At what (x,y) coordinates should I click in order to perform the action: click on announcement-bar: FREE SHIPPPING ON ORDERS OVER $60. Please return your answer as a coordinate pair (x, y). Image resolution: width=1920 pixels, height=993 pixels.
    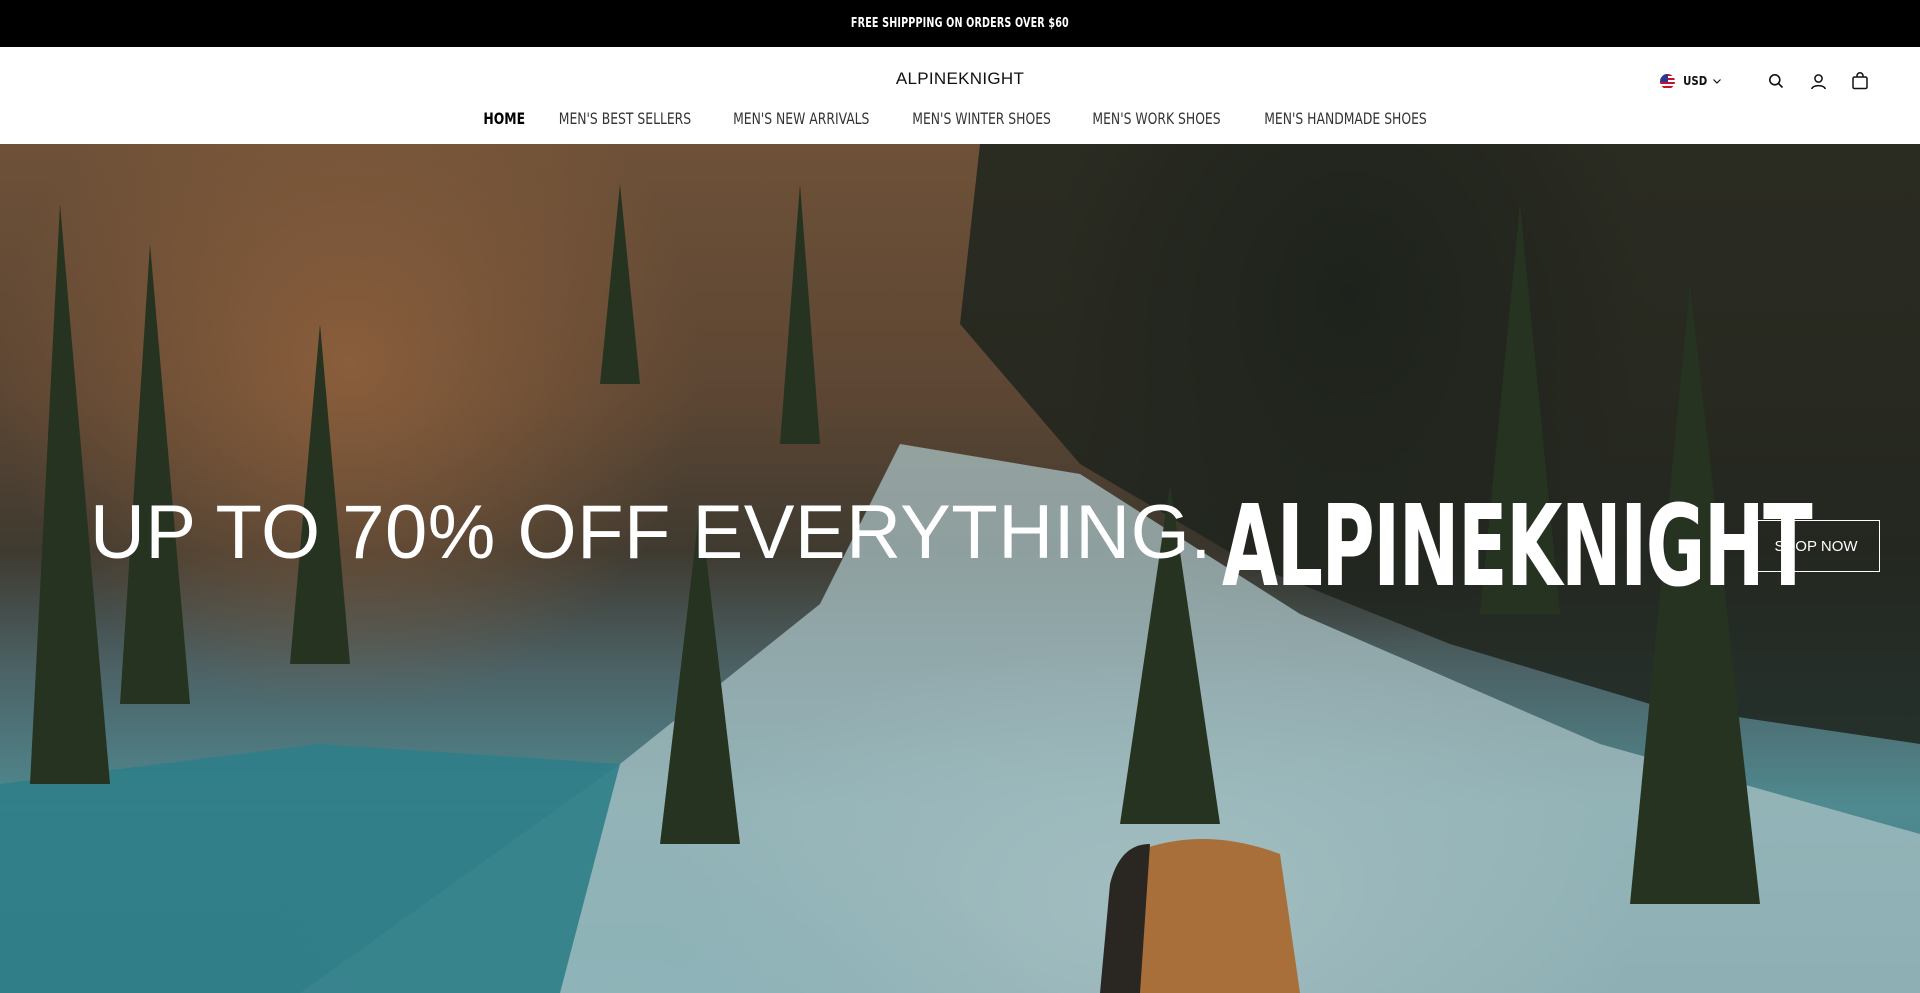
    Looking at the image, I should click on (960, 23).